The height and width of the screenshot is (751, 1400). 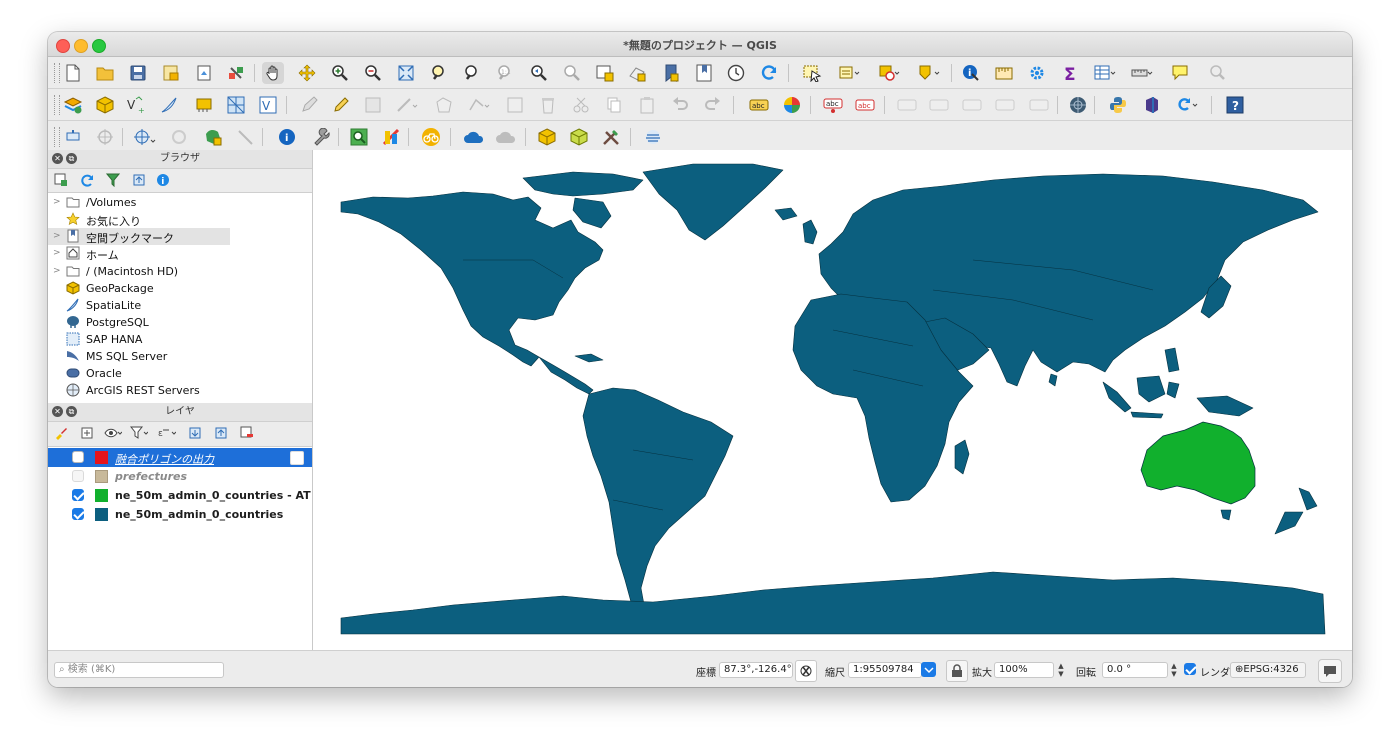 What do you see at coordinates (273, 73) in the screenshot?
I see `pan-map-icon` at bounding box center [273, 73].